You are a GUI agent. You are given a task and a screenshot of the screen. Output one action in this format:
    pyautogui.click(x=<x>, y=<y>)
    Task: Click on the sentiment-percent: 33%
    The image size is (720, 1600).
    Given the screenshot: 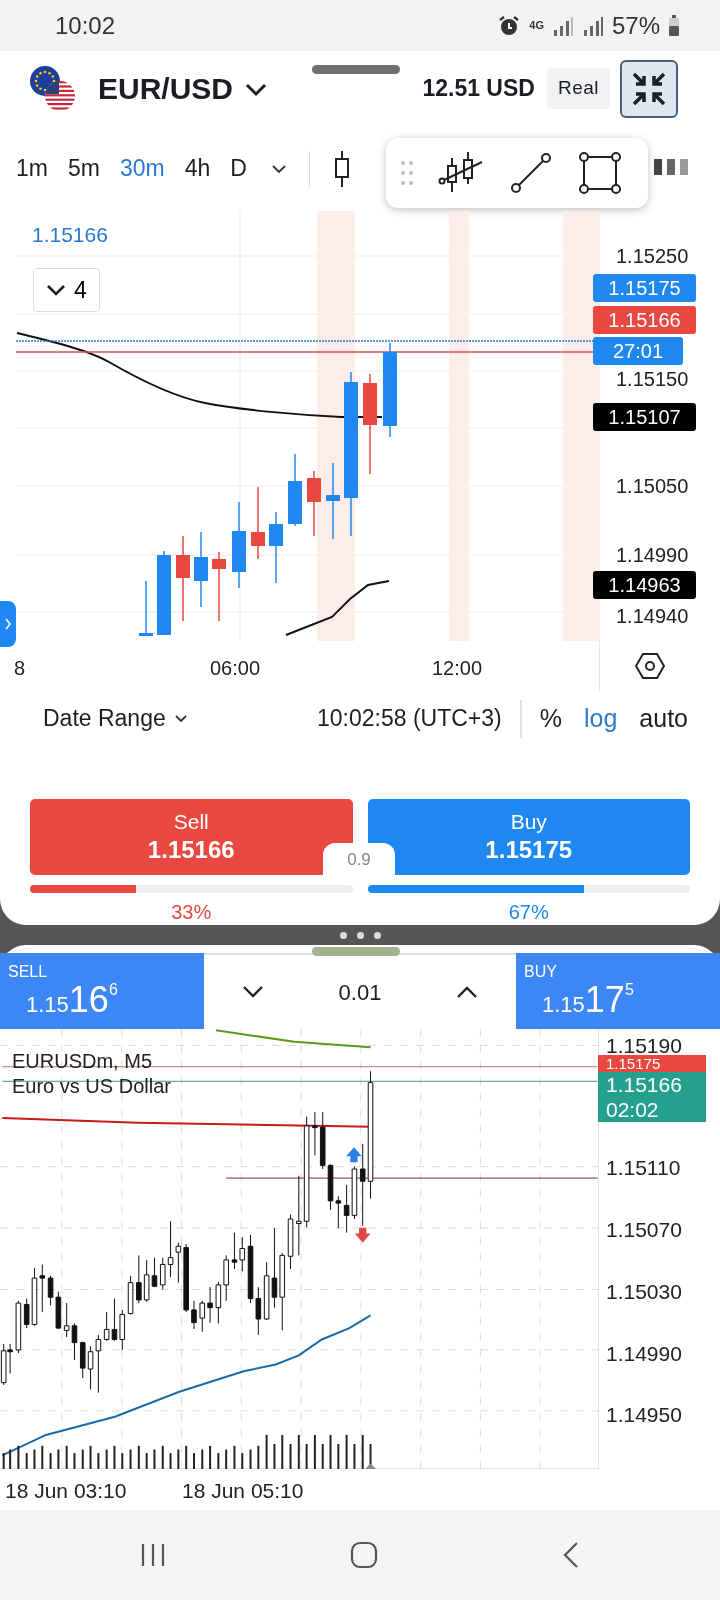 What is the action you would take?
    pyautogui.click(x=191, y=912)
    